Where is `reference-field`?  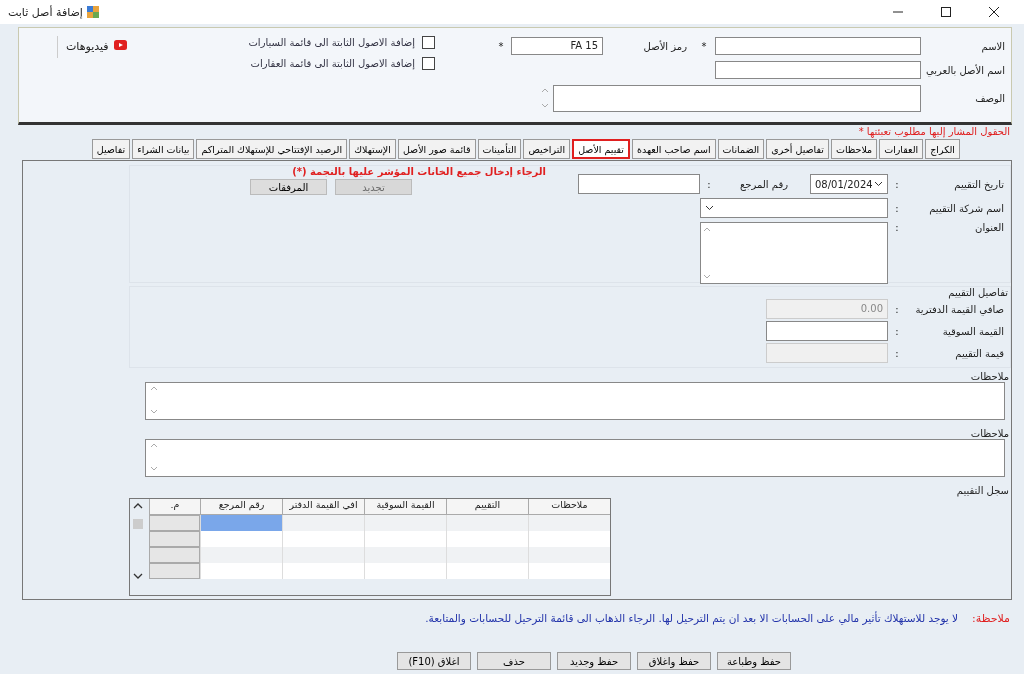 reference-field is located at coordinates (639, 184).